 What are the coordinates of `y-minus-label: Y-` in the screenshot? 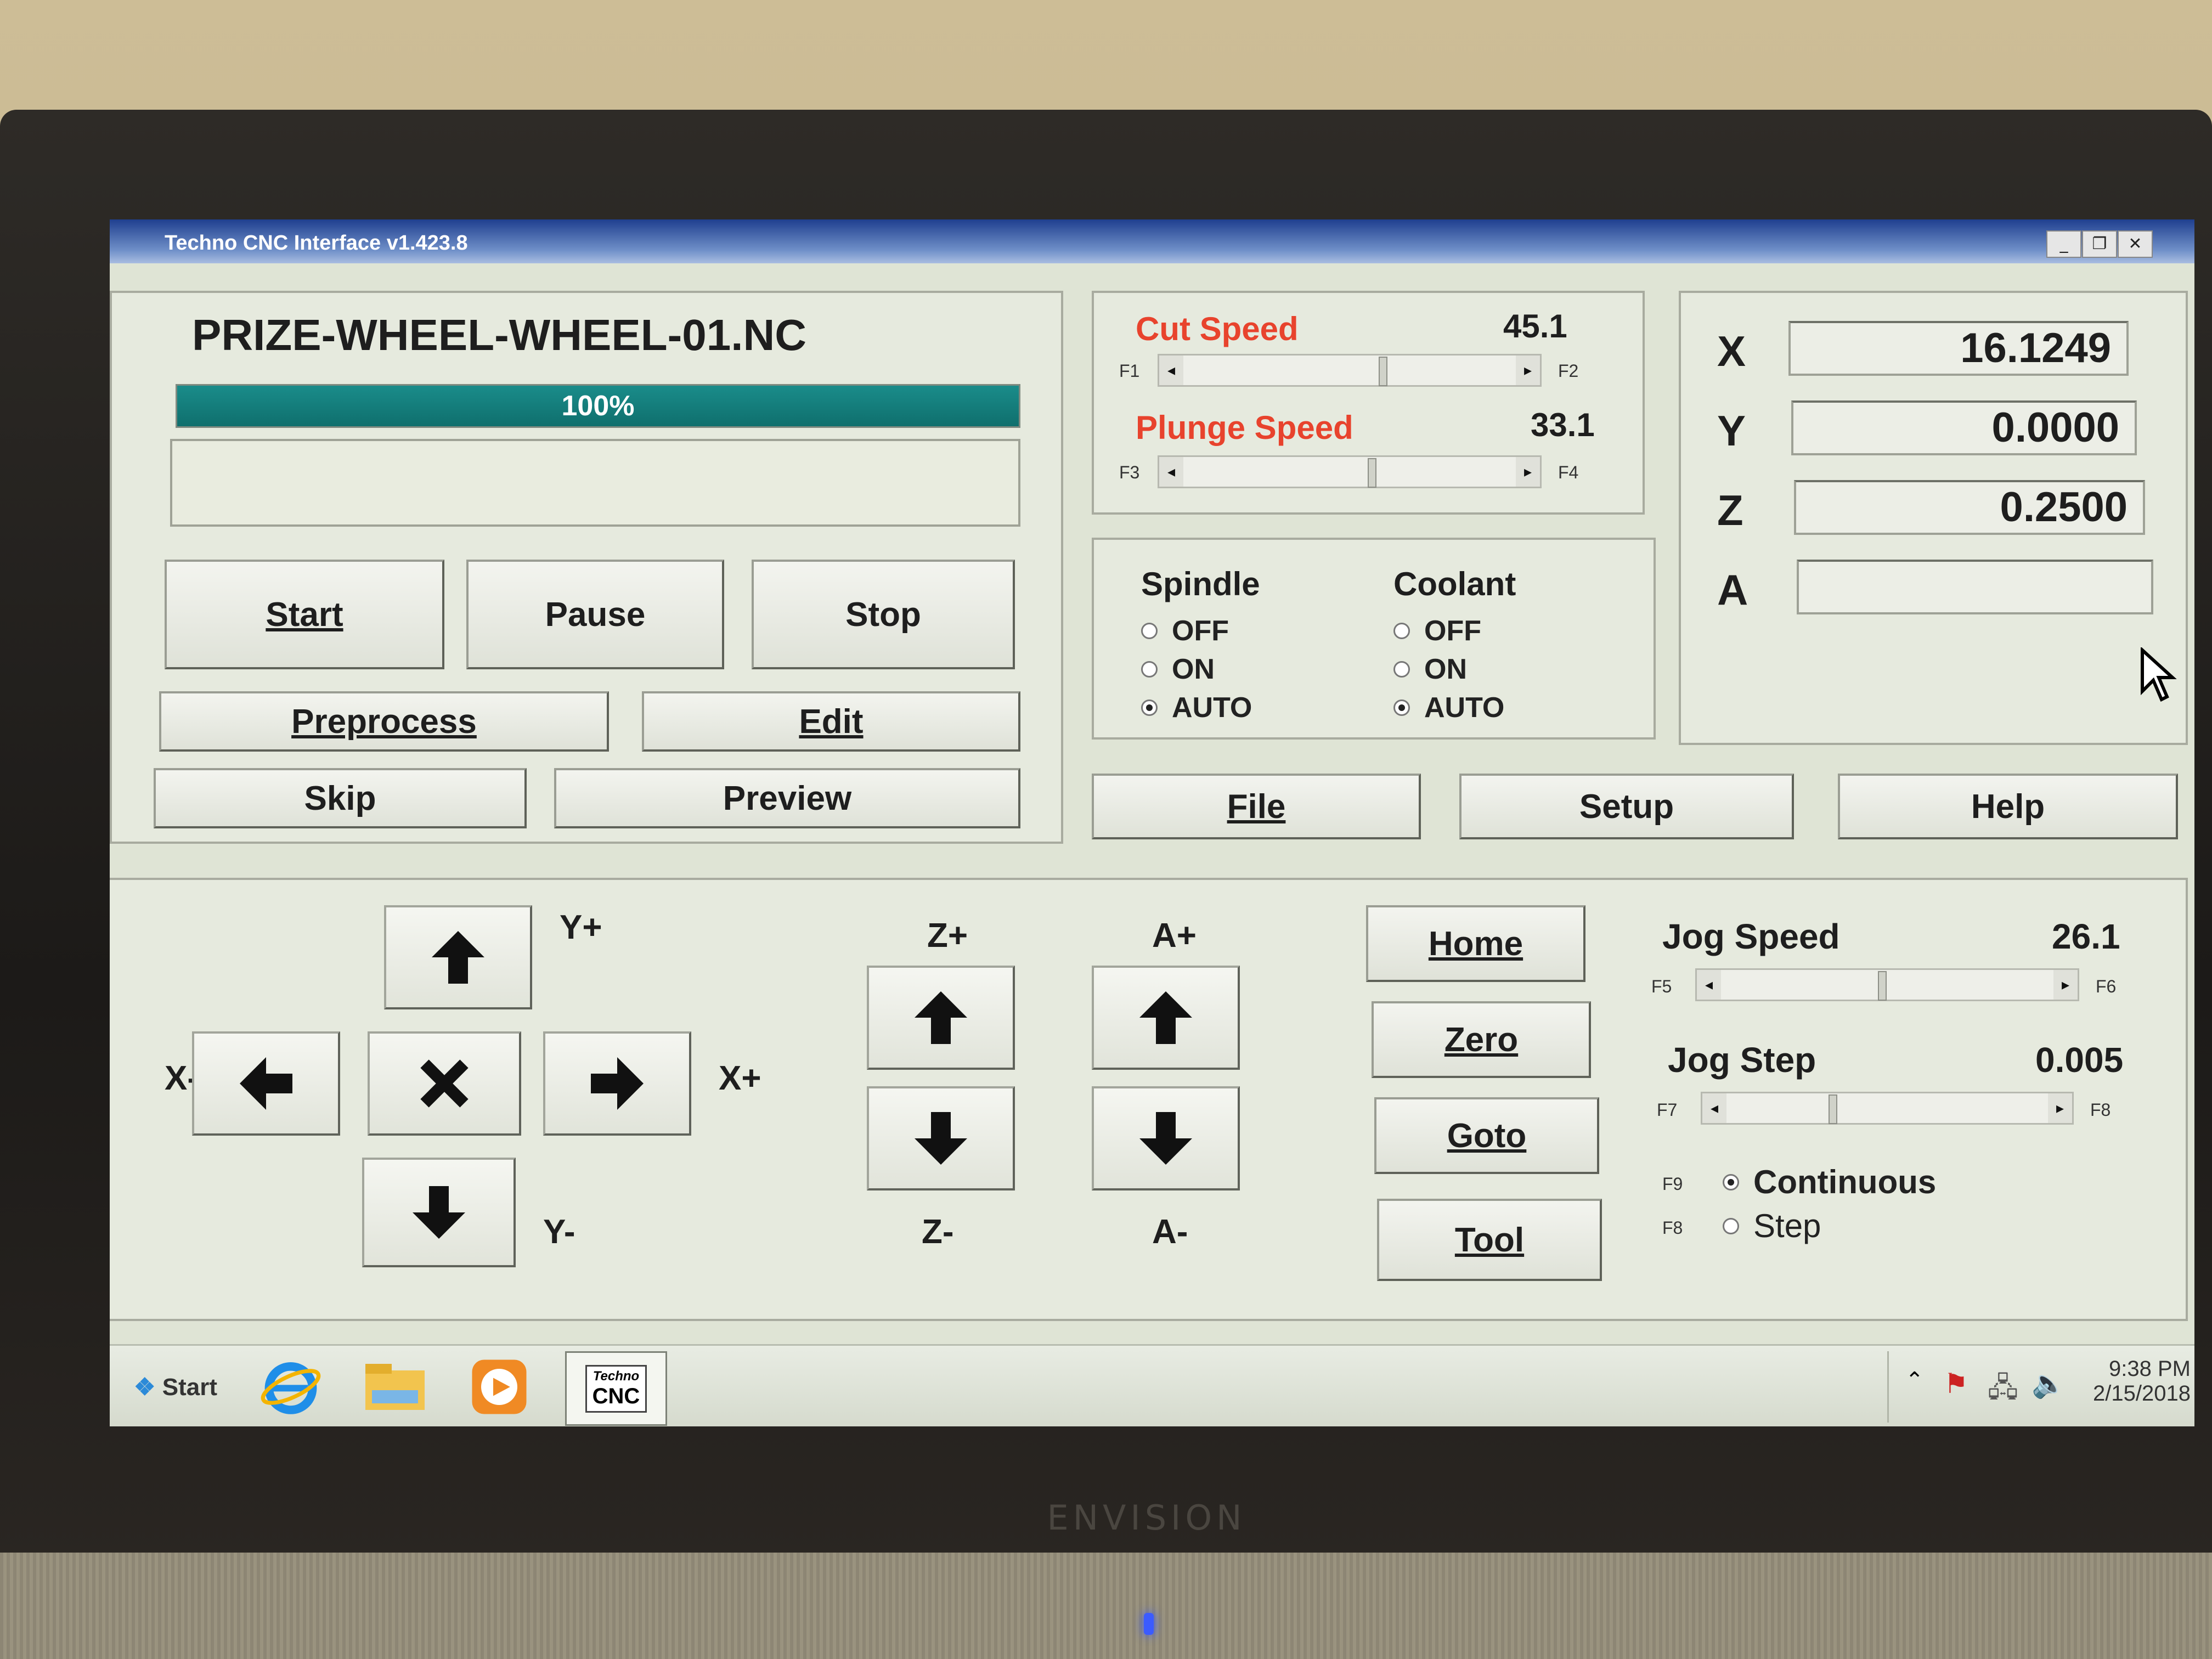 It's located at (559, 1232).